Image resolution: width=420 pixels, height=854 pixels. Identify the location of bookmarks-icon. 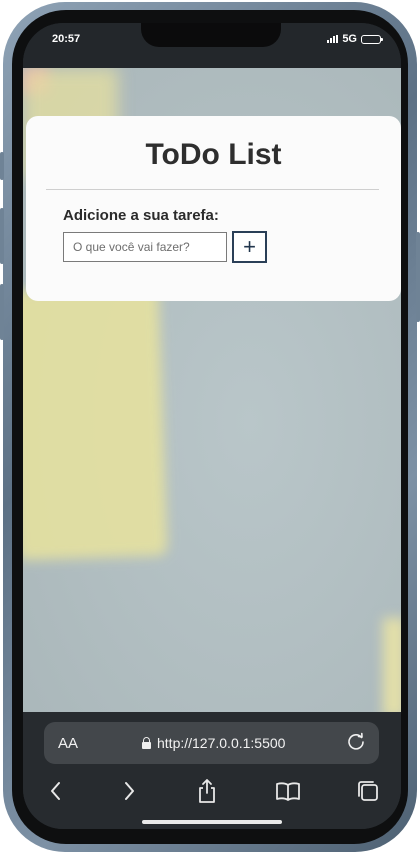
(288, 791).